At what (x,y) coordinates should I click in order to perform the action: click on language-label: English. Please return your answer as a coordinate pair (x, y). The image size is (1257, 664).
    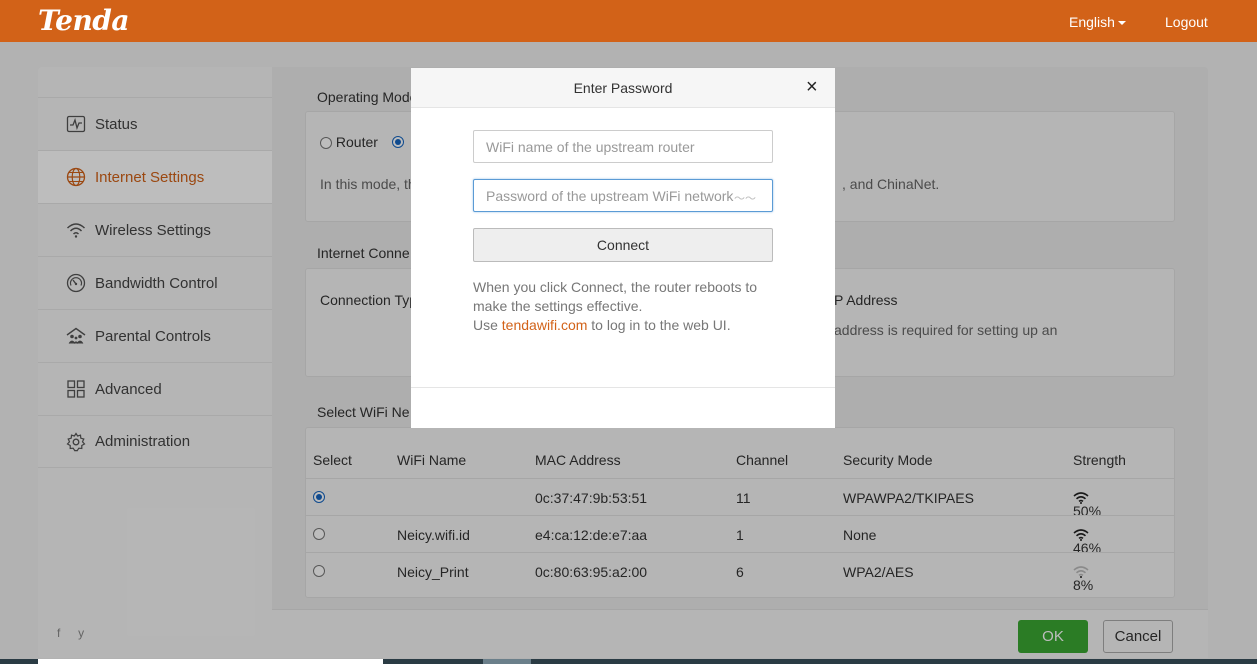
    Looking at the image, I should click on (1092, 22).